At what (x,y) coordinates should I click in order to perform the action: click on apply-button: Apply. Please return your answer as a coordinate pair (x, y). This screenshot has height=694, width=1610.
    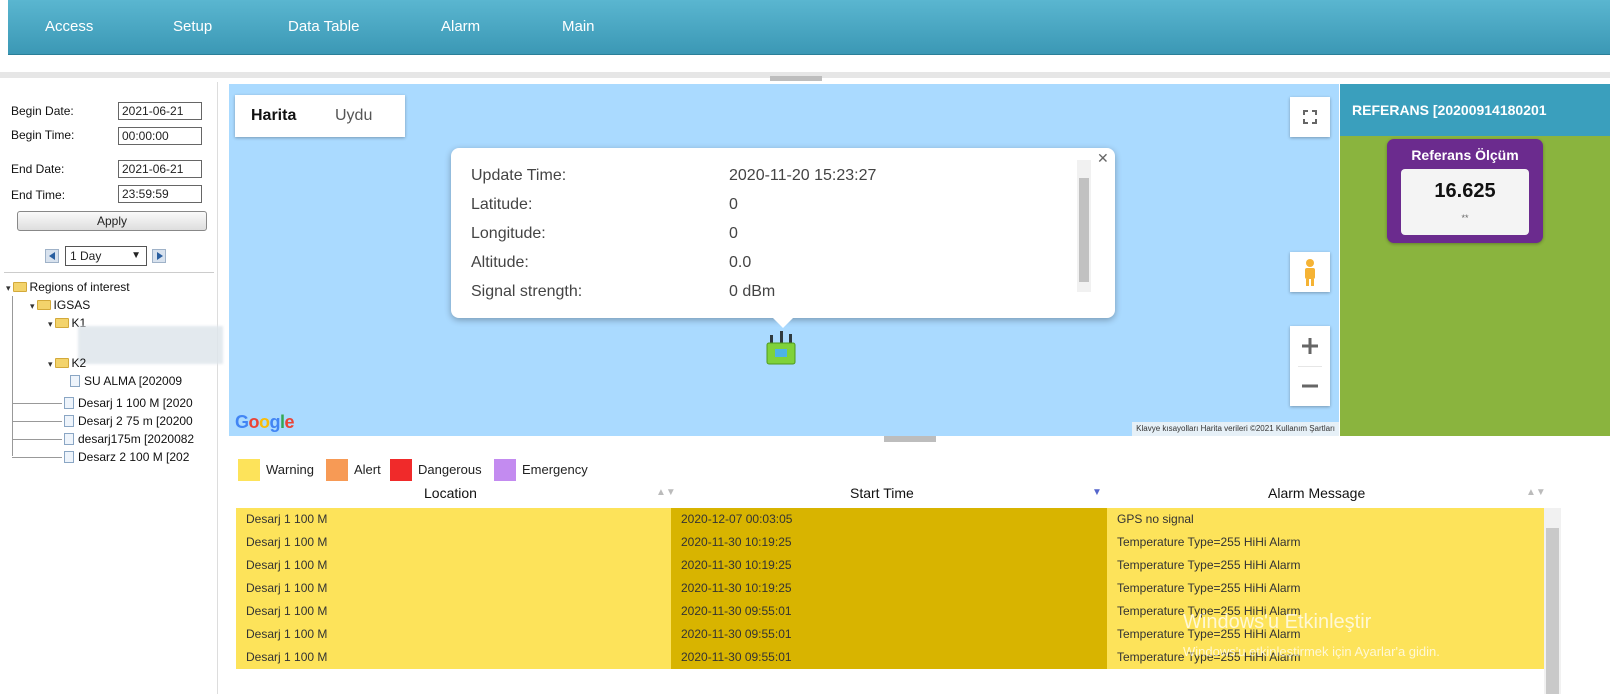
    Looking at the image, I should click on (112, 221).